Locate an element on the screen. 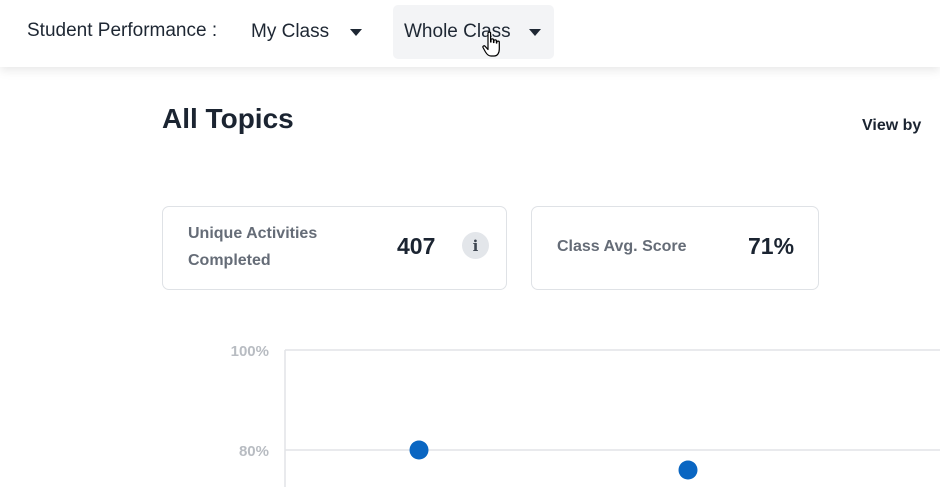  student-performance-label: Student Performance : is located at coordinates (122, 30).